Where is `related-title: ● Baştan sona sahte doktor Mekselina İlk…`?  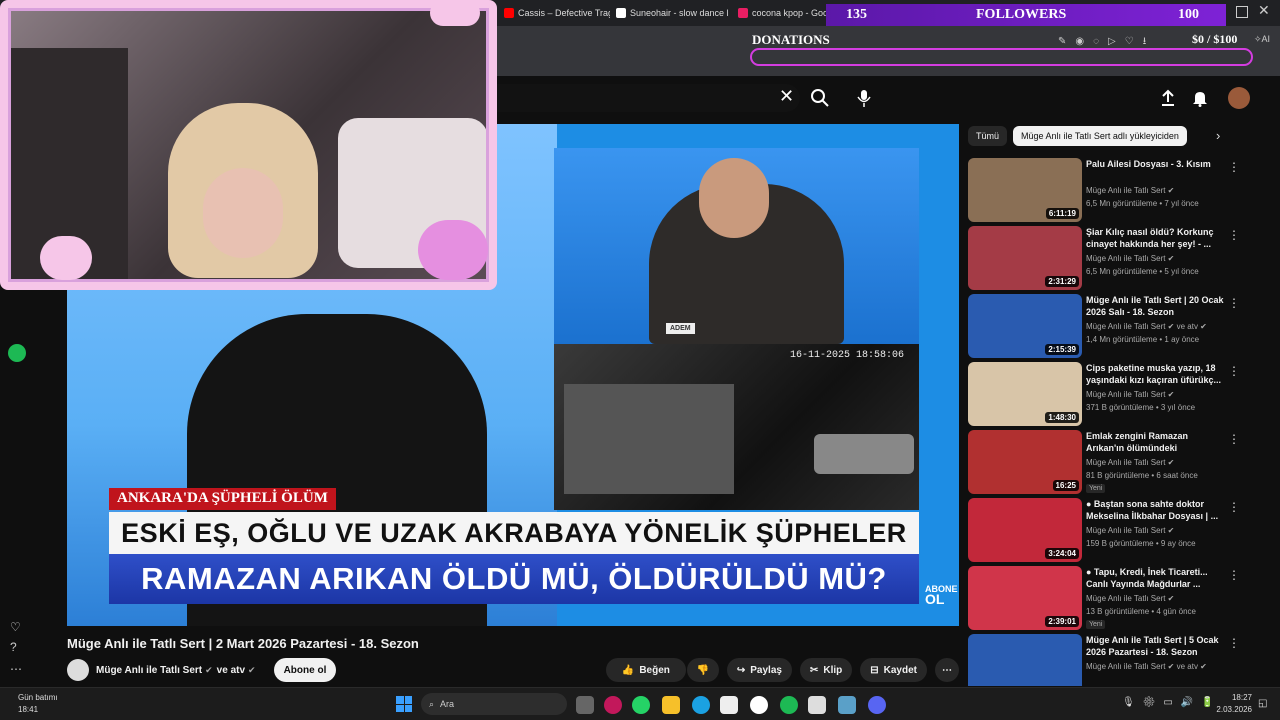 related-title: ● Baştan sona sahte doktor Mekselina İlk… is located at coordinates (1155, 510).